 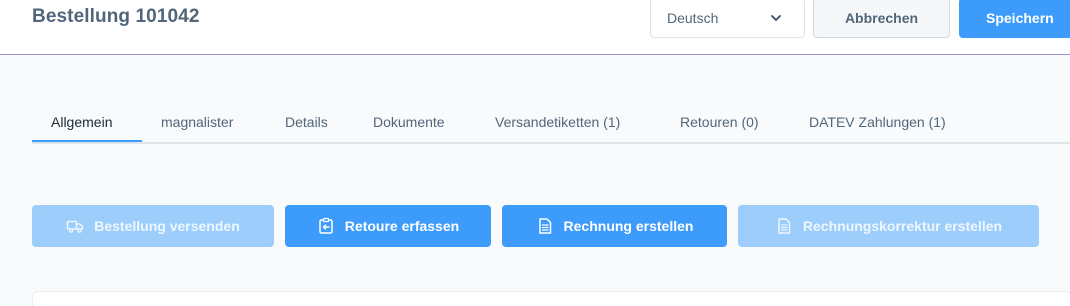 What do you see at coordinates (693, 18) in the screenshot?
I see `language-select-value: Deutsch` at bounding box center [693, 18].